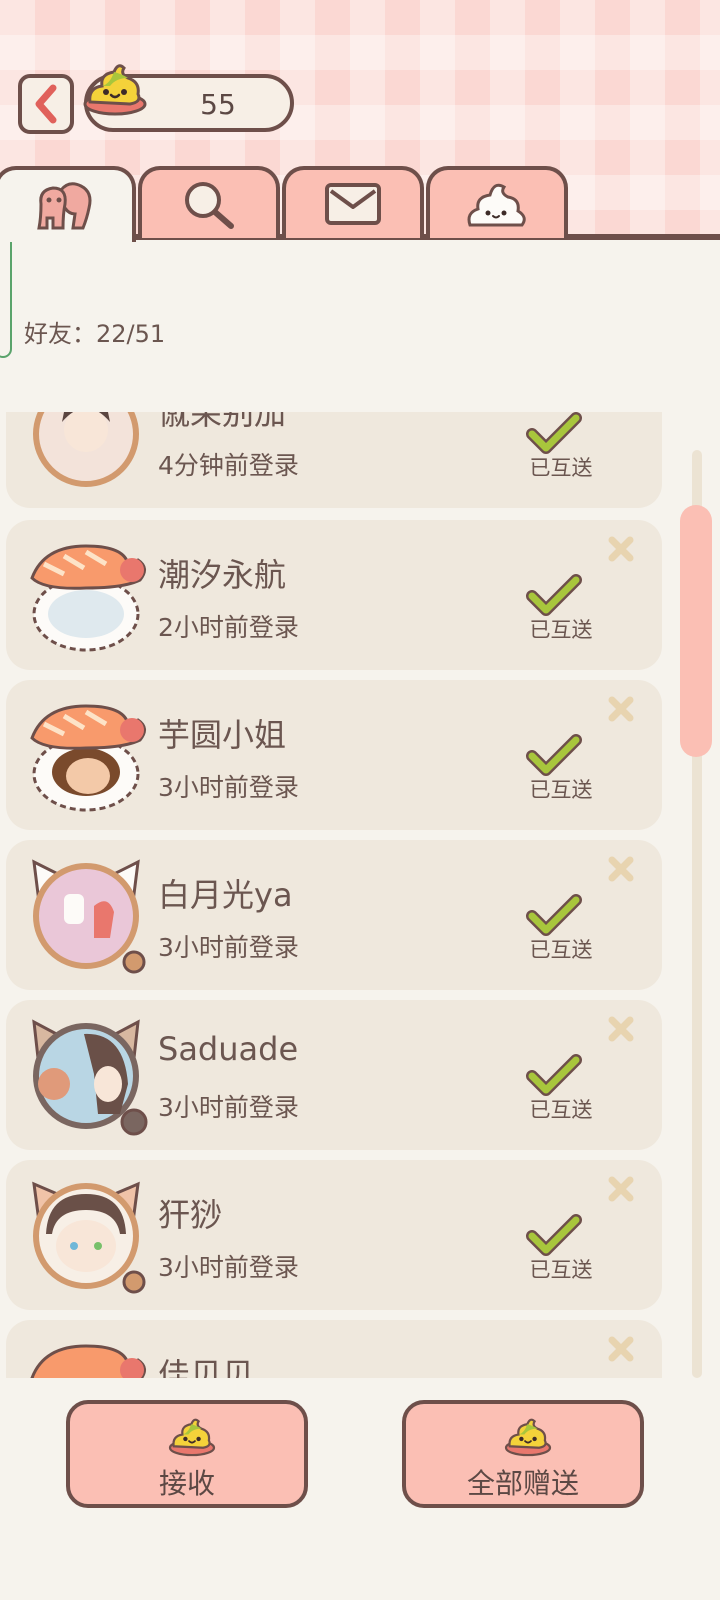 Image resolution: width=720 pixels, height=1600 pixels. I want to click on friend-card: 僦呆别加 4分钟前登录 已互送, so click(334, 460).